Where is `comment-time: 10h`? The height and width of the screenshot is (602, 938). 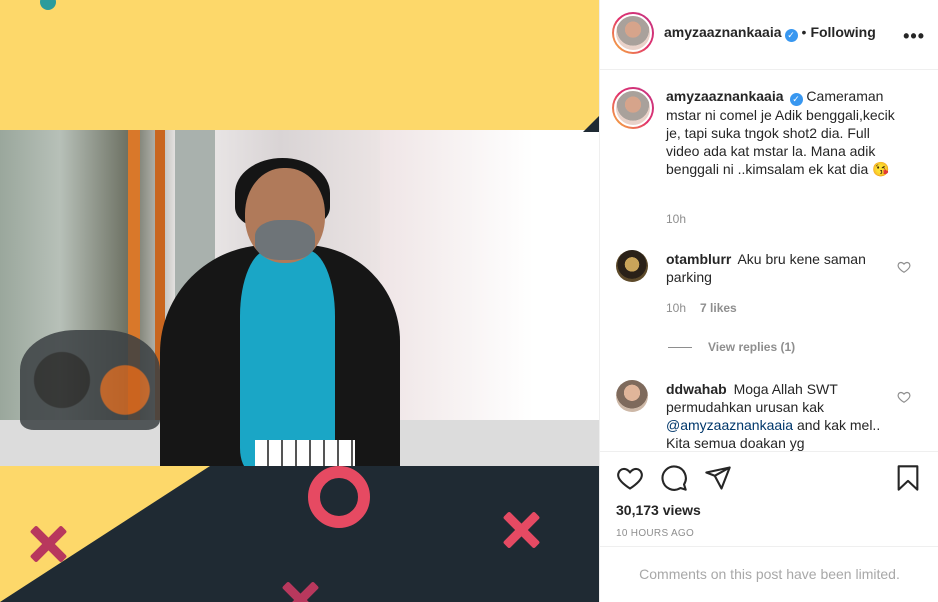 comment-time: 10h is located at coordinates (676, 308).